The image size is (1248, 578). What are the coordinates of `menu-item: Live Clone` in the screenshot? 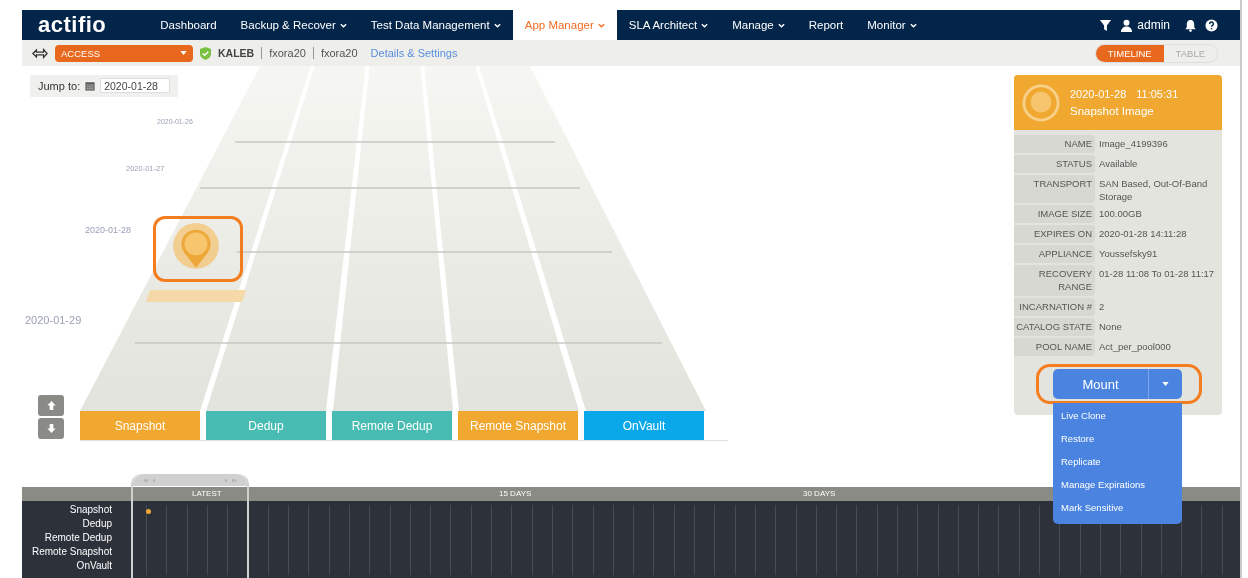 It's located at (1117, 416).